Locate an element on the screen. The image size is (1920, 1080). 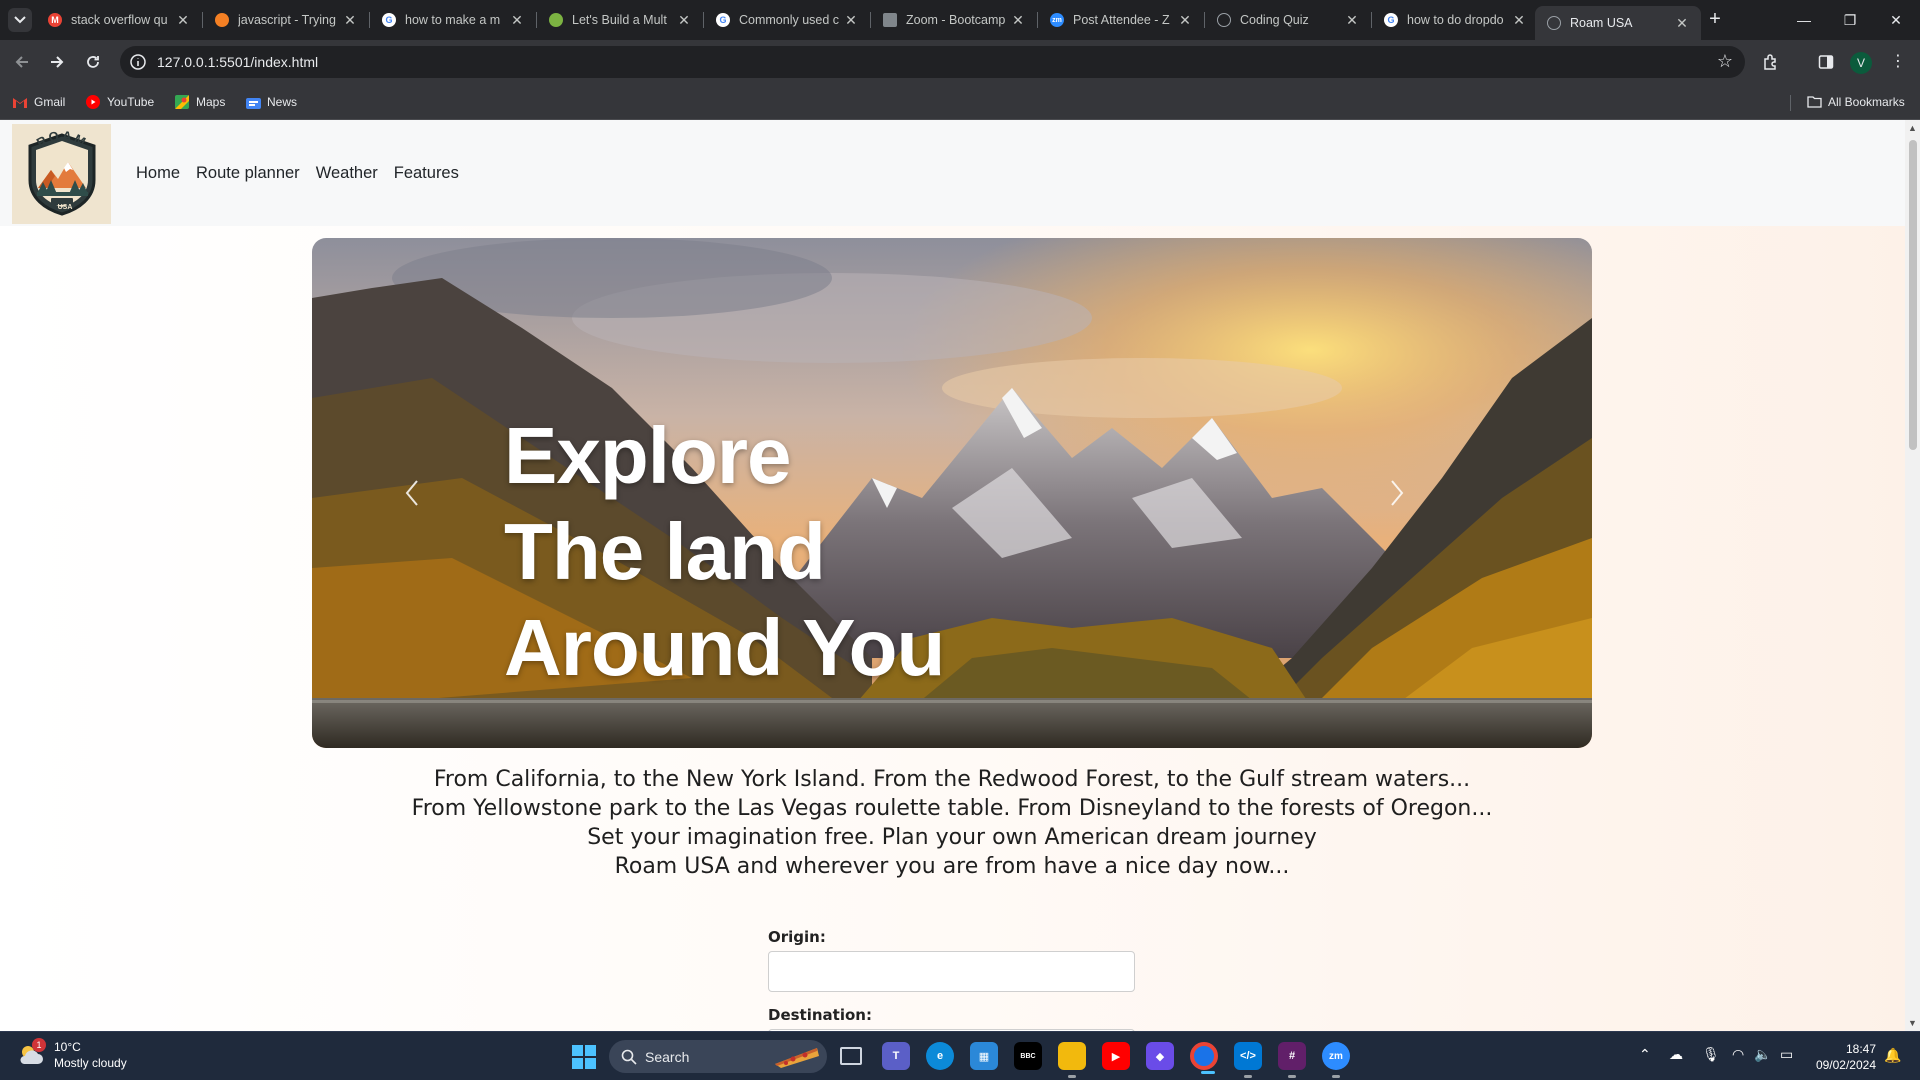
weather-widget: 1 10°C Mostly cloudy is located at coordinates (71, 1054).